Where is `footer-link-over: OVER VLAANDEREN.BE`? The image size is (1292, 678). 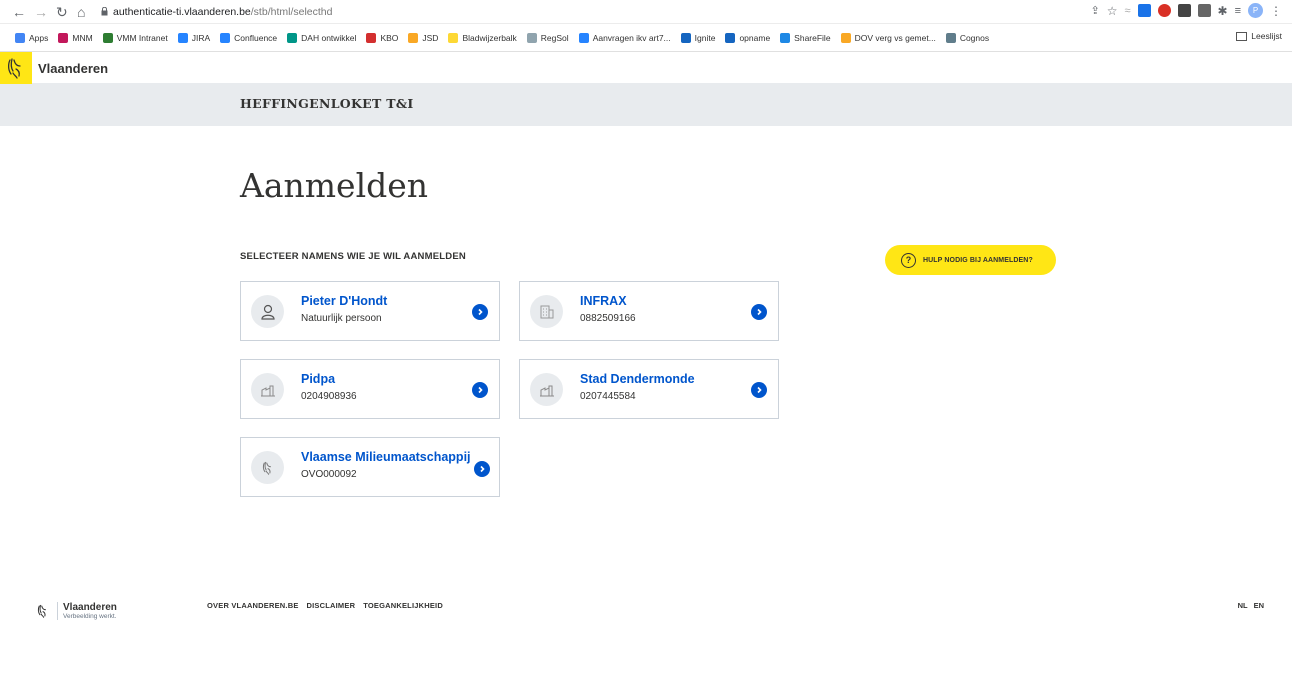
footer-link-over: OVER VLAANDEREN.BE is located at coordinates (253, 605).